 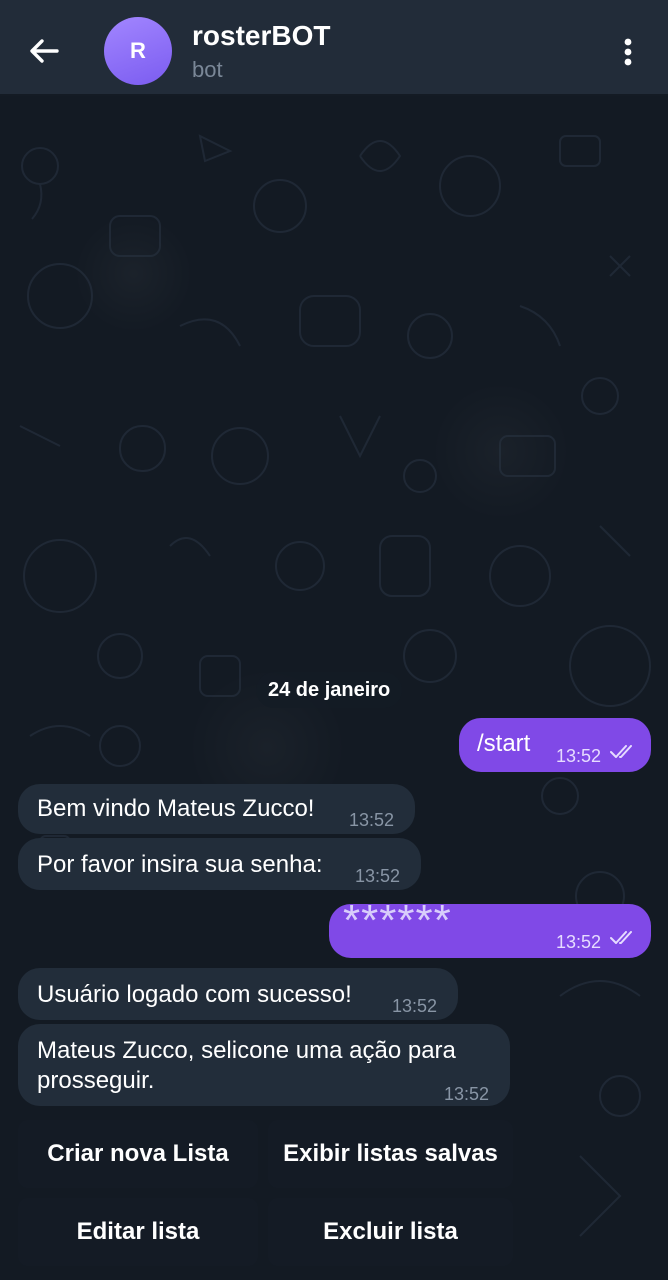 I want to click on message-outgoing: /start 13:52, so click(x=555, y=745).